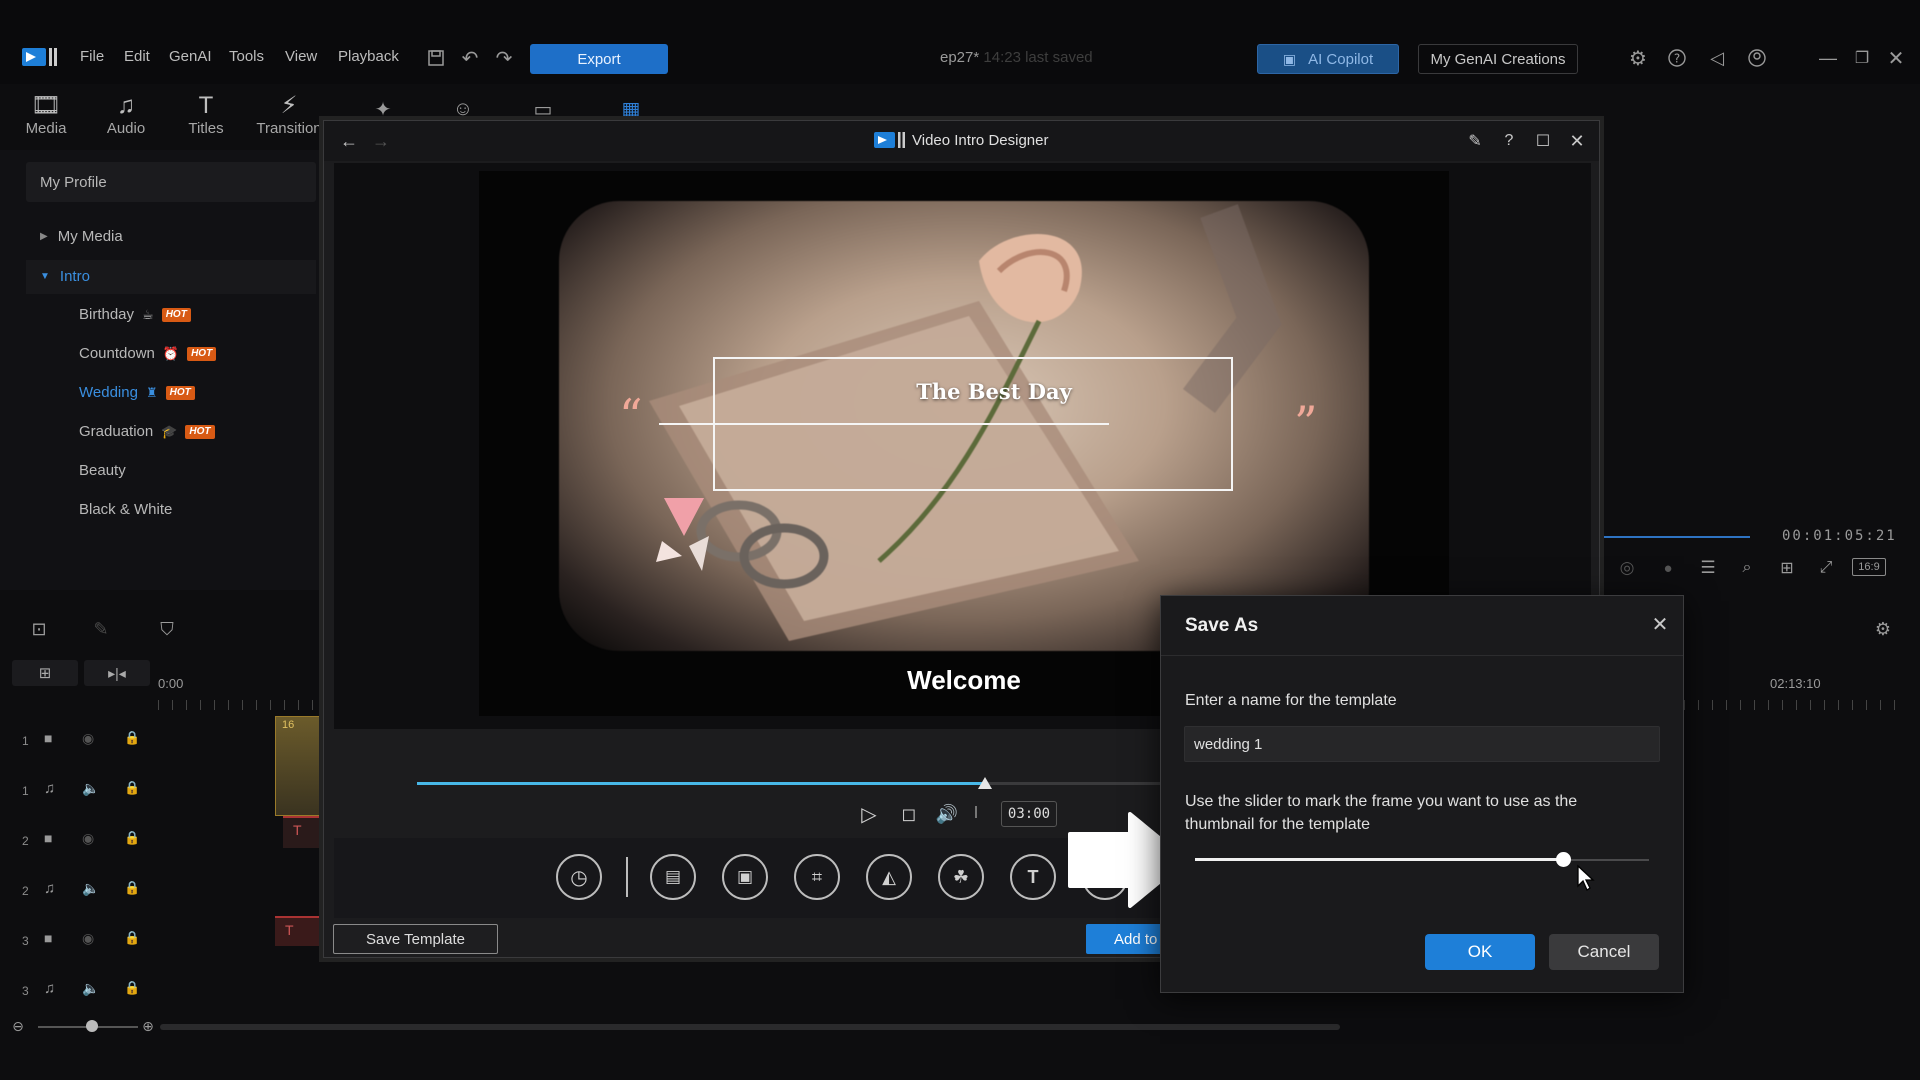 This screenshot has height=1080, width=1920. What do you see at coordinates (1563, 859) in the screenshot?
I see `thumbnail-slider-thumb` at bounding box center [1563, 859].